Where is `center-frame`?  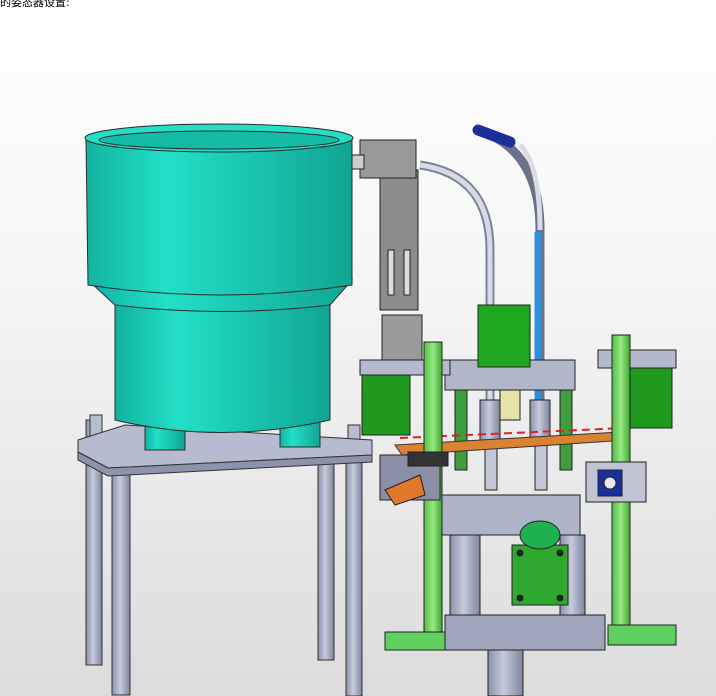 center-frame is located at coordinates (522, 500).